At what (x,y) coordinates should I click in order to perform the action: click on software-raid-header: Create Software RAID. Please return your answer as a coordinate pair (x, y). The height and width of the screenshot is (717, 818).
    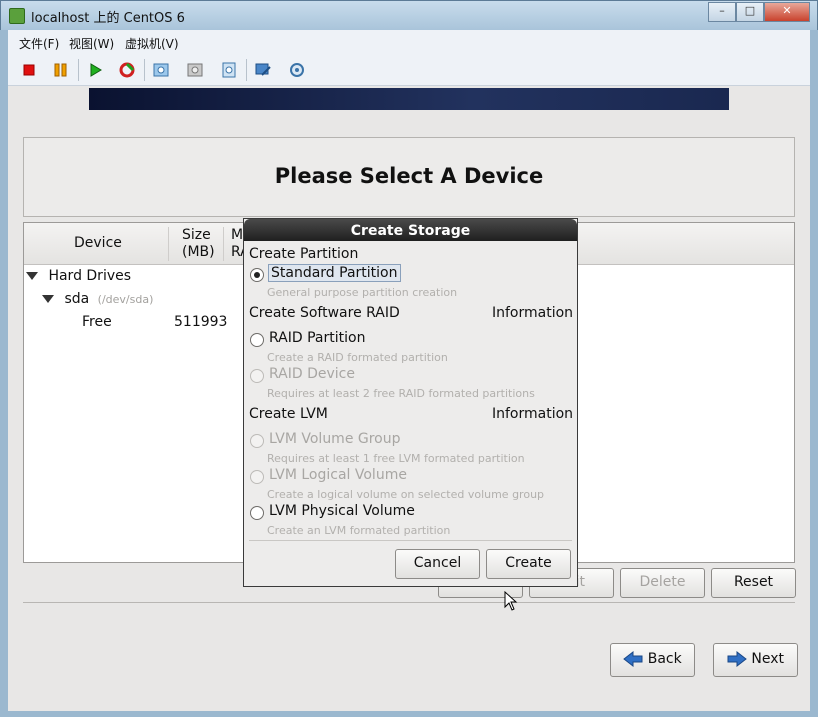
    Looking at the image, I should click on (324, 313).